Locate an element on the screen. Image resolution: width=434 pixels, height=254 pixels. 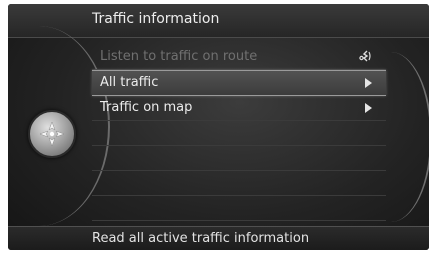
menu-item-all-traffic: All traffic is located at coordinates (239, 83).